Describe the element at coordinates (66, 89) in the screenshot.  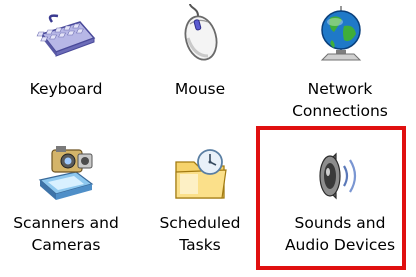
I see `item-label: Keyboard` at that location.